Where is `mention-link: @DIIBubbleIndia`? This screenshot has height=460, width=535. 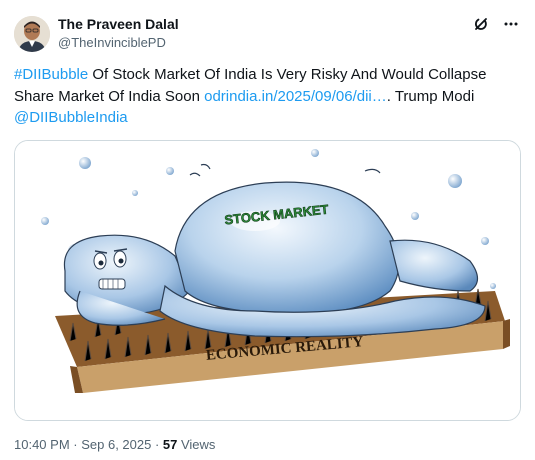
mention-link: @DIIBubbleIndia is located at coordinates (71, 117).